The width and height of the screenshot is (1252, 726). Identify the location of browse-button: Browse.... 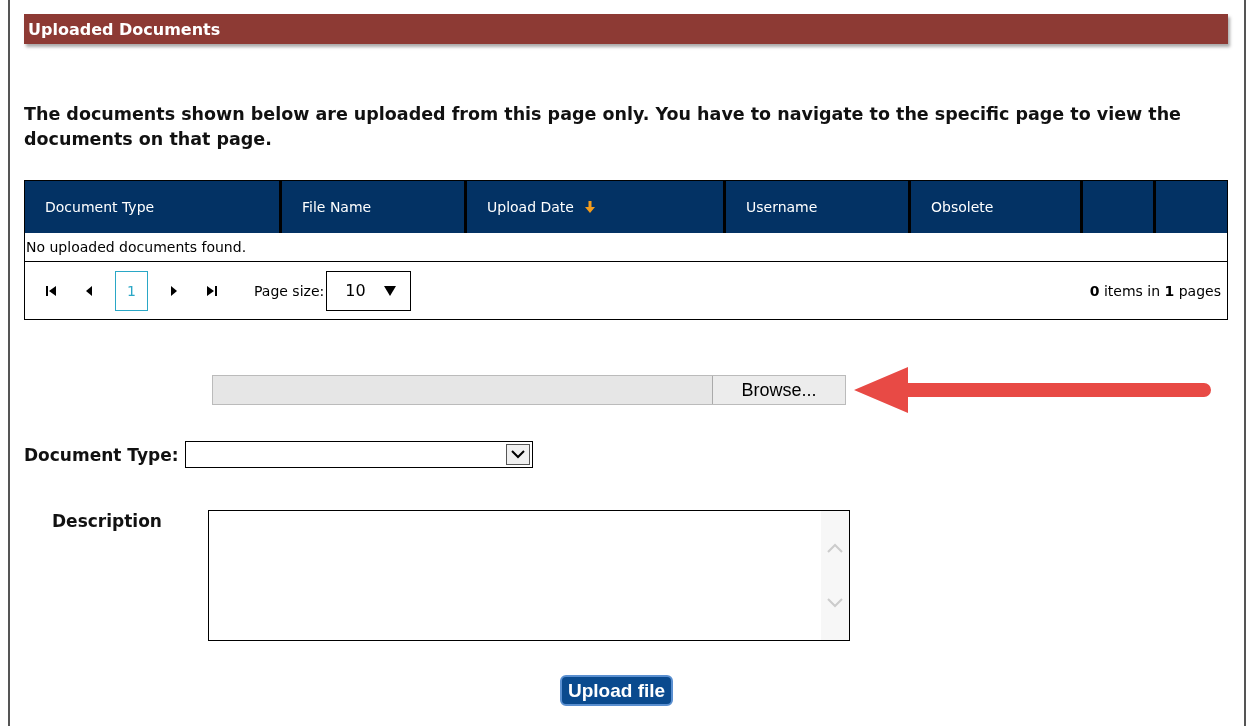
(778, 390).